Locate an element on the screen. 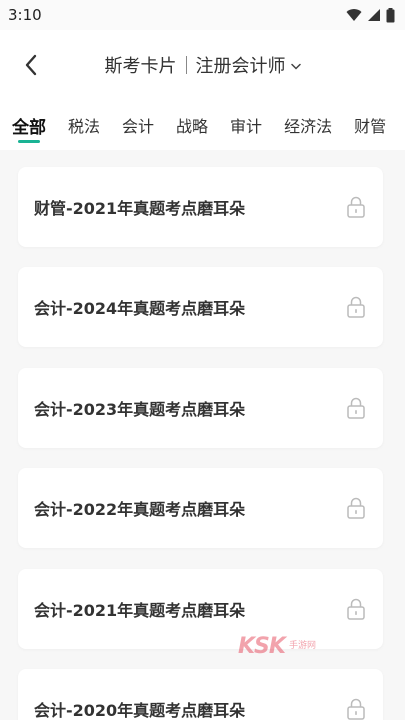  card-title: 会计-2022年真题考点磨耳朵 is located at coordinates (140, 509).